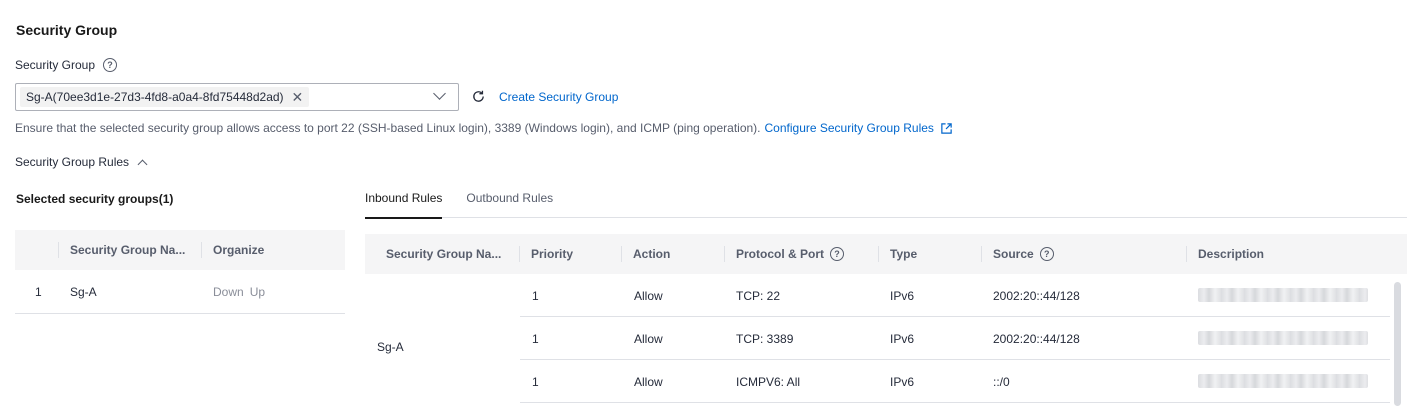  What do you see at coordinates (955, 295) in the screenshot?
I see `table-row: 1 Allow TCP: 22 IPv6 2002:20::44/128` at bounding box center [955, 295].